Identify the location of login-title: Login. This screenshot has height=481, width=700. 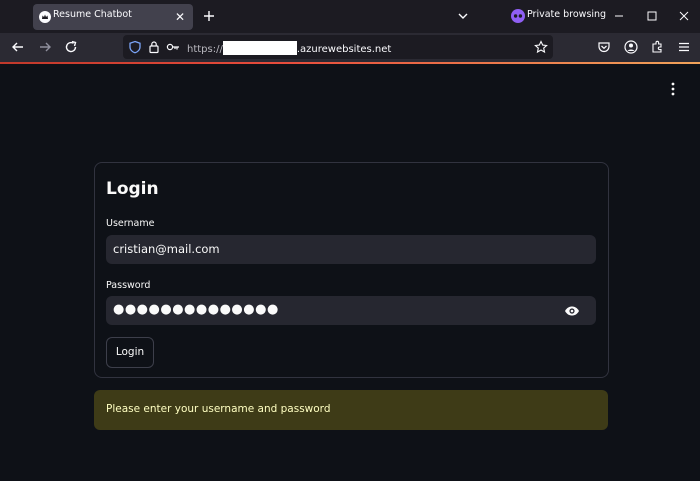
(132, 189).